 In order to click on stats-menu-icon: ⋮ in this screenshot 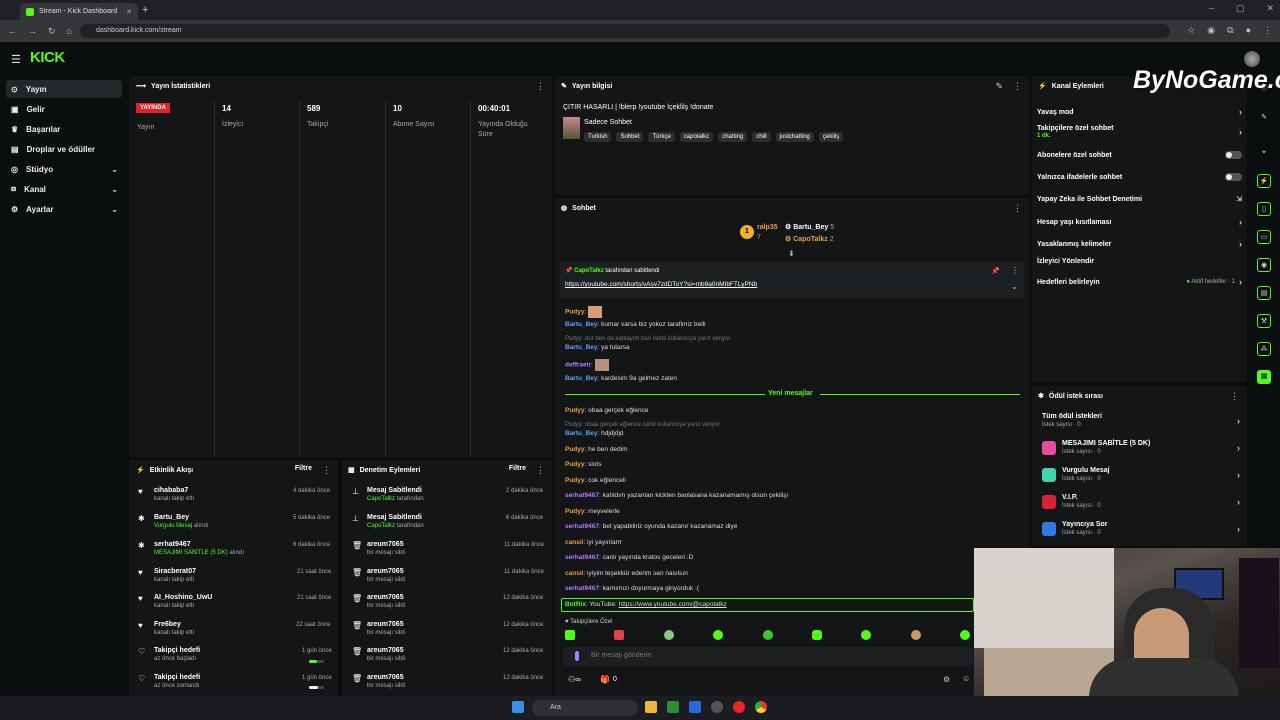, I will do `click(540, 86)`.